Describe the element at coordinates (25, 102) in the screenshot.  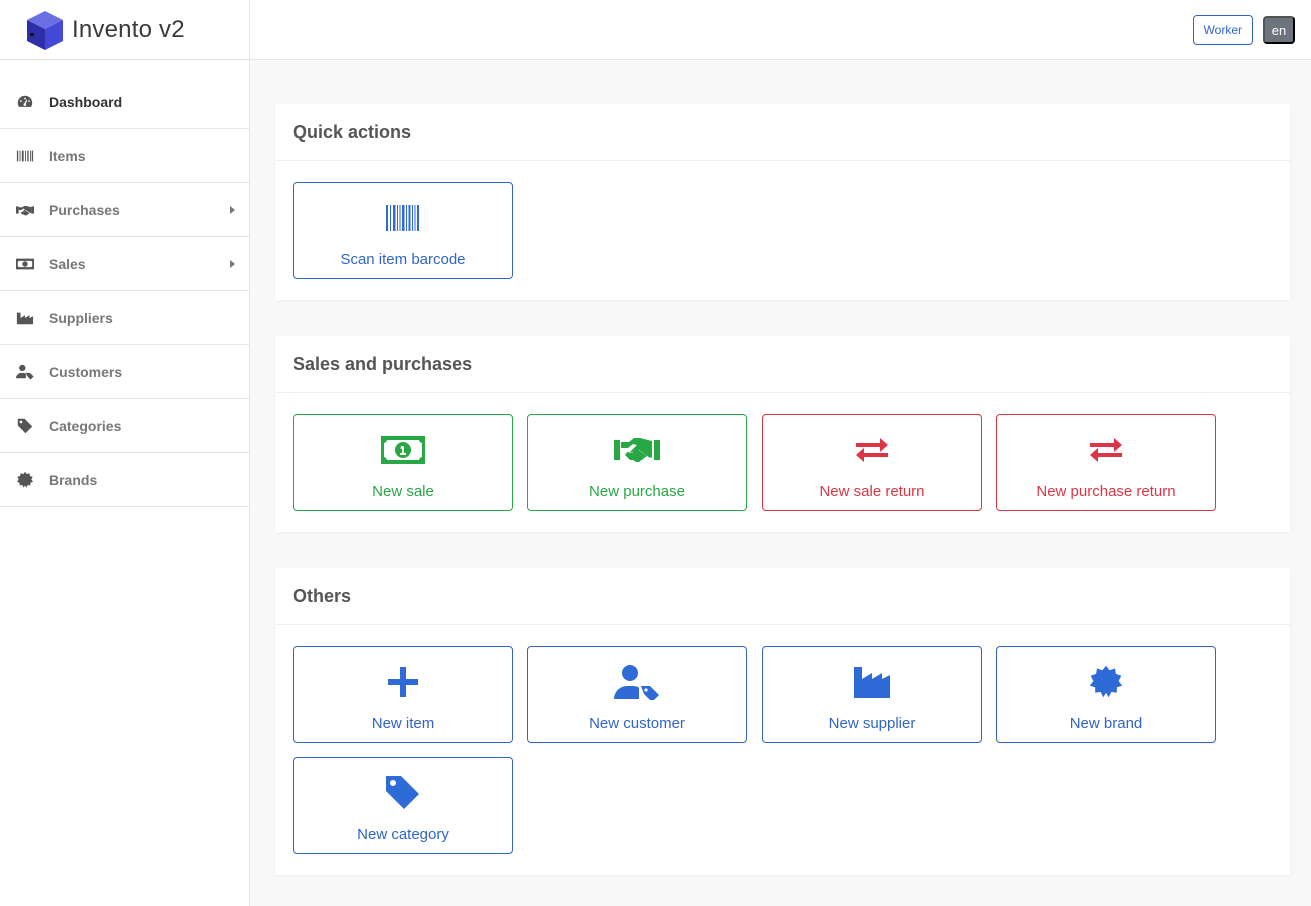
I see `gauge-icon` at that location.